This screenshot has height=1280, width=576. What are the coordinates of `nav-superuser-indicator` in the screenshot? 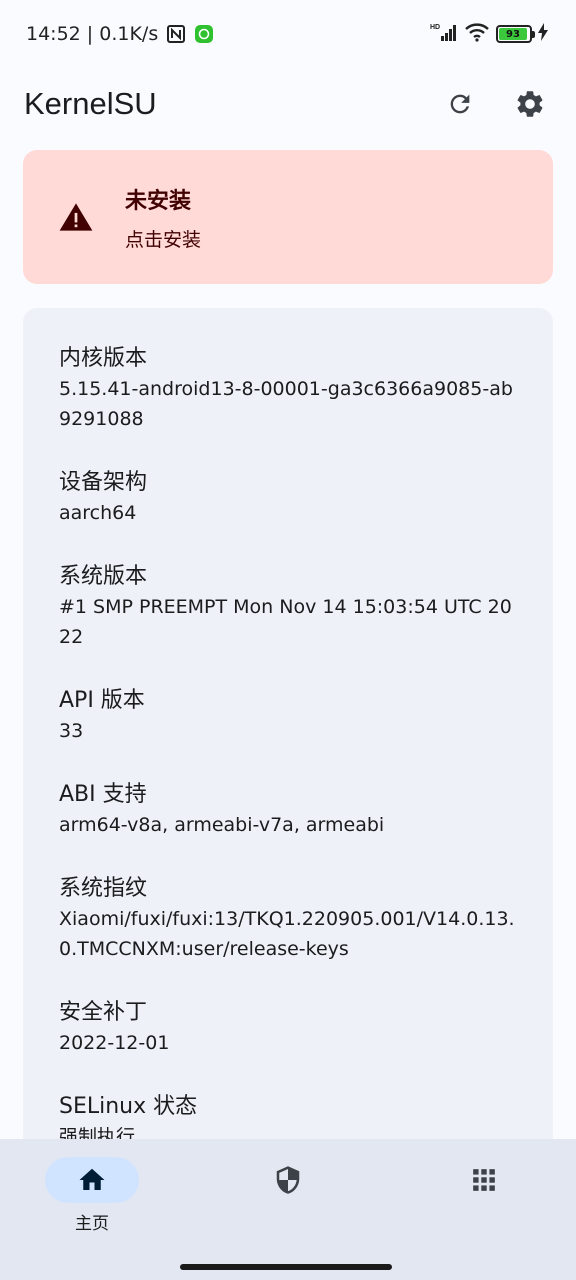 It's located at (288, 1180).